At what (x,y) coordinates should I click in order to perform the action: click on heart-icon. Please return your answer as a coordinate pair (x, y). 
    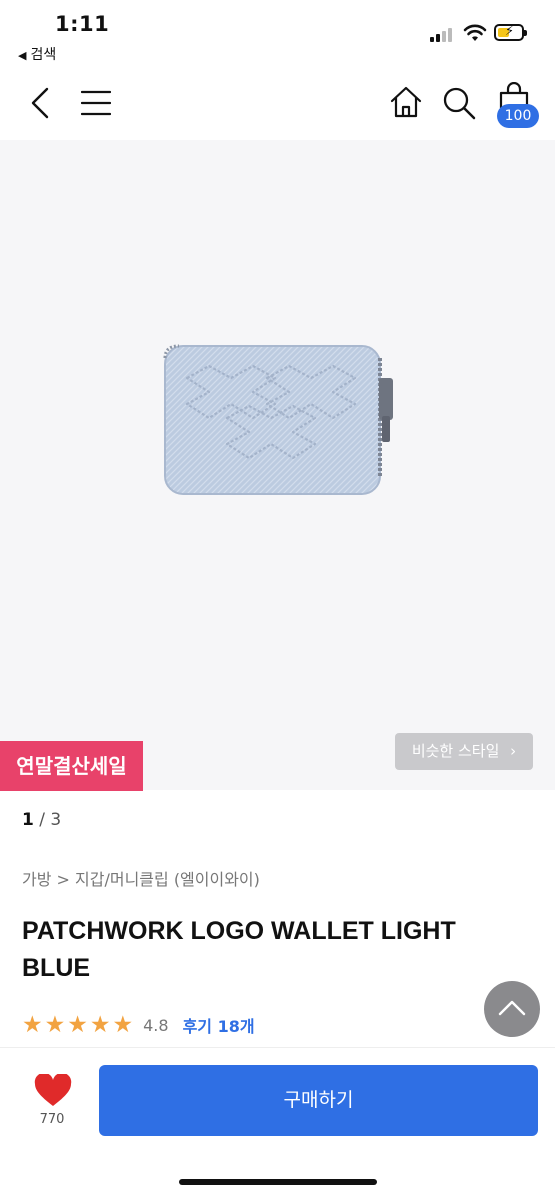
    Looking at the image, I should click on (53, 1091).